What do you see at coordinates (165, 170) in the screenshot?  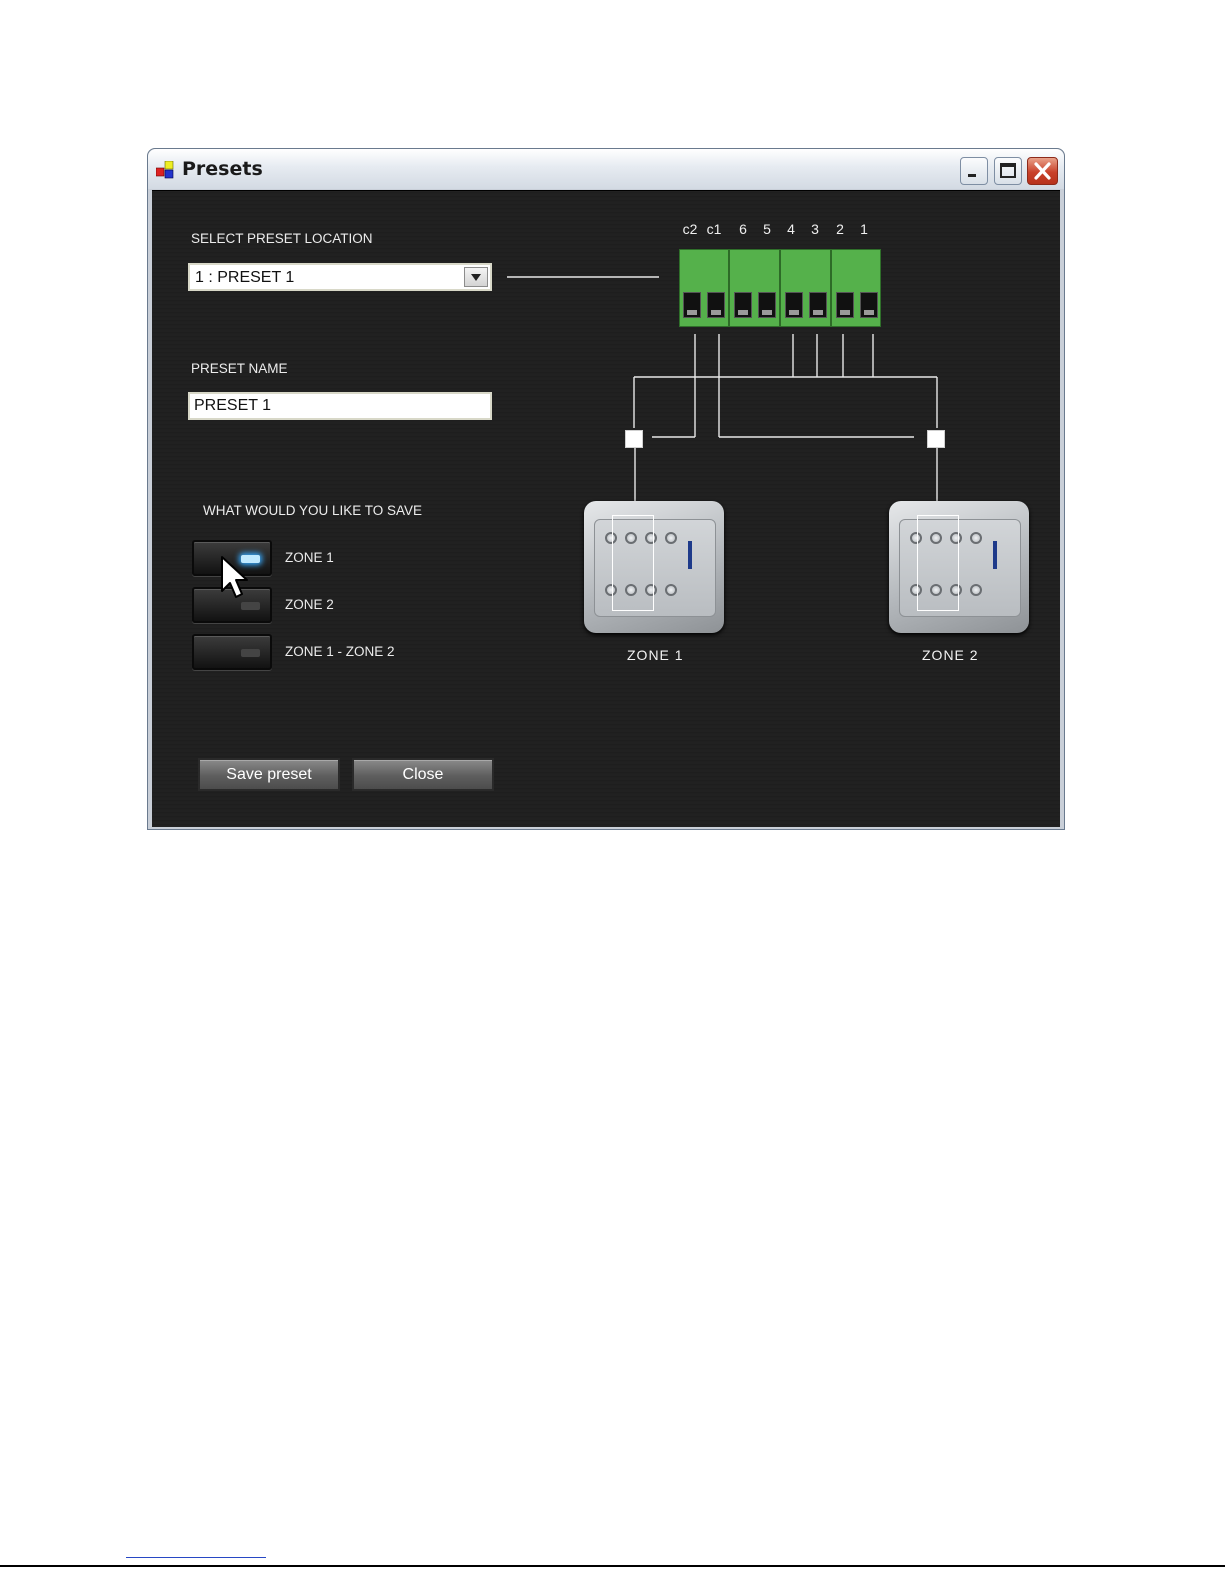 I see `app-icon` at bounding box center [165, 170].